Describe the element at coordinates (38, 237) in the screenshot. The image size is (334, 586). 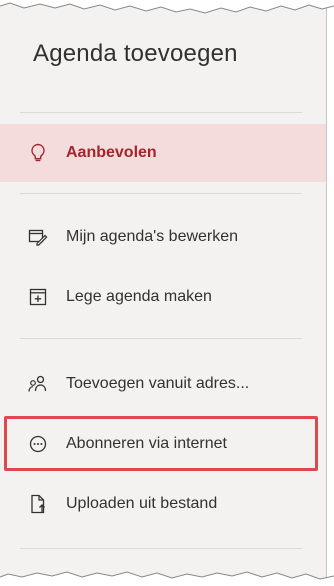
I see `edit-calendar-icon` at that location.